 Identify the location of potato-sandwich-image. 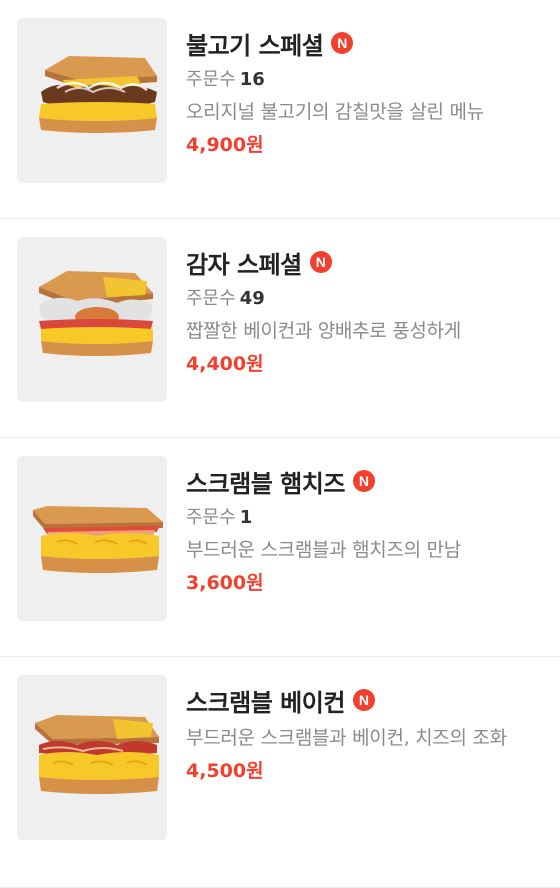
(92, 319).